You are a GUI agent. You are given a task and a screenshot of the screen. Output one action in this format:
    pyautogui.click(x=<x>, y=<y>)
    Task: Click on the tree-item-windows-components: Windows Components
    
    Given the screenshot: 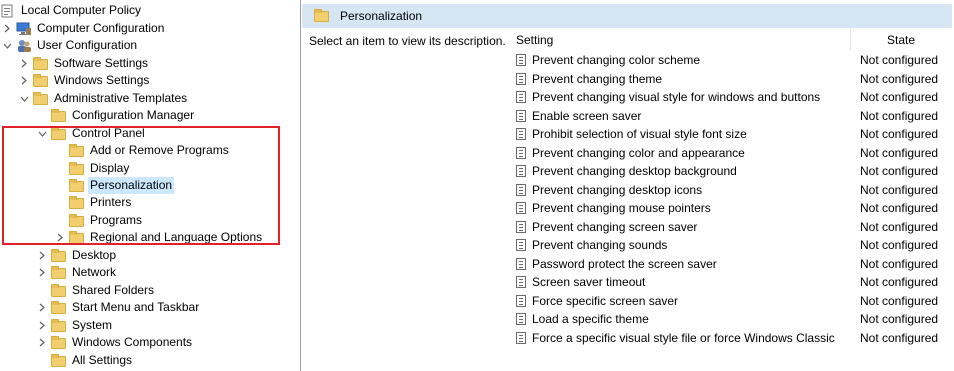 What is the action you would take?
    pyautogui.click(x=115, y=342)
    